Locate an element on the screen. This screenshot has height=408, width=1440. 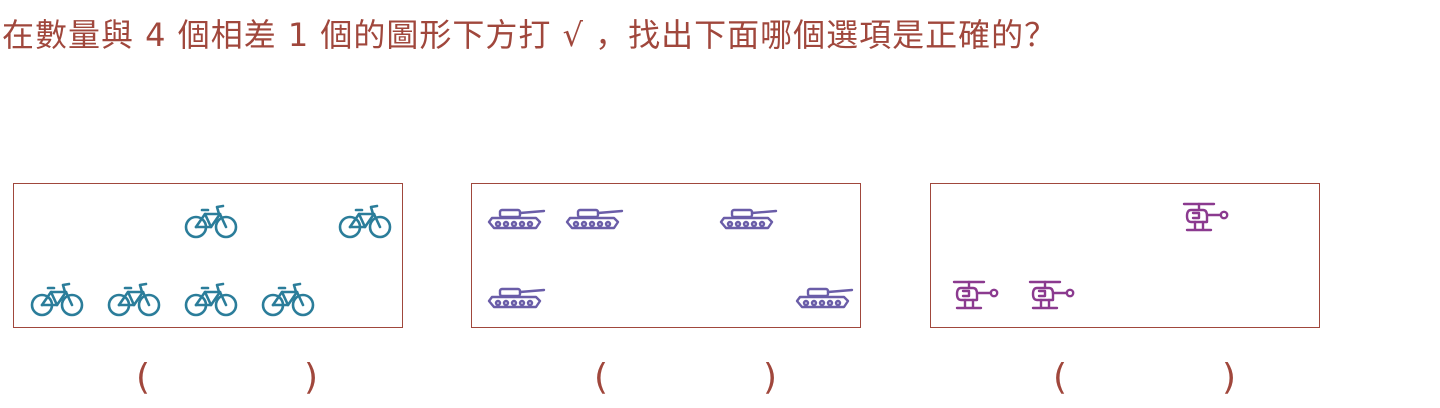
answer-paren-close-3: ) is located at coordinates (1229, 377).